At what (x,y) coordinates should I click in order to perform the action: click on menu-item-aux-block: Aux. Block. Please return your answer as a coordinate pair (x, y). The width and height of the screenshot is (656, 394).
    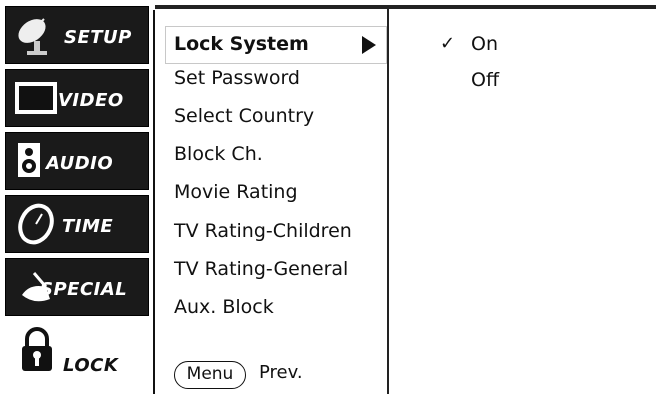
    Looking at the image, I should click on (224, 307).